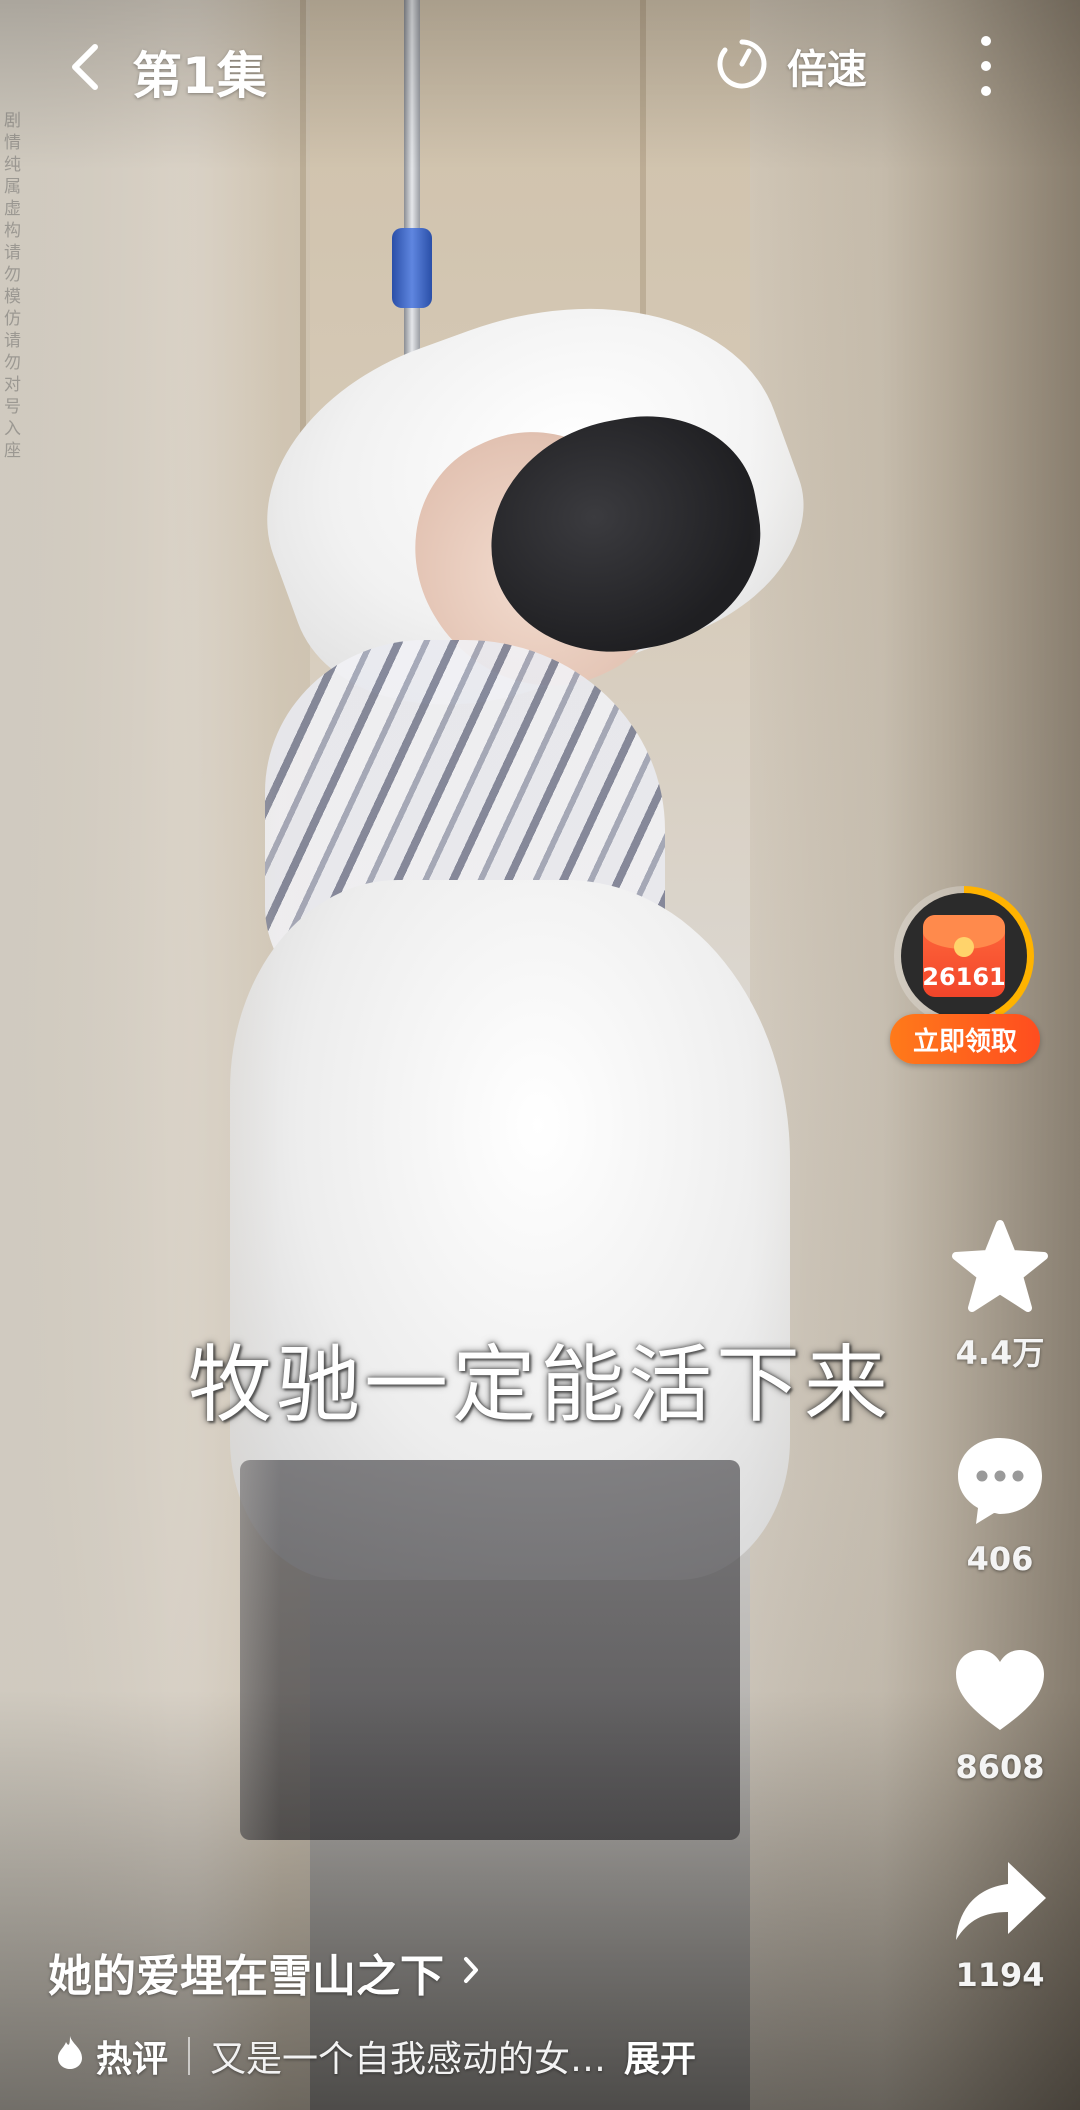 The height and width of the screenshot is (2110, 1080). I want to click on more-options-icon, so click(986, 66).